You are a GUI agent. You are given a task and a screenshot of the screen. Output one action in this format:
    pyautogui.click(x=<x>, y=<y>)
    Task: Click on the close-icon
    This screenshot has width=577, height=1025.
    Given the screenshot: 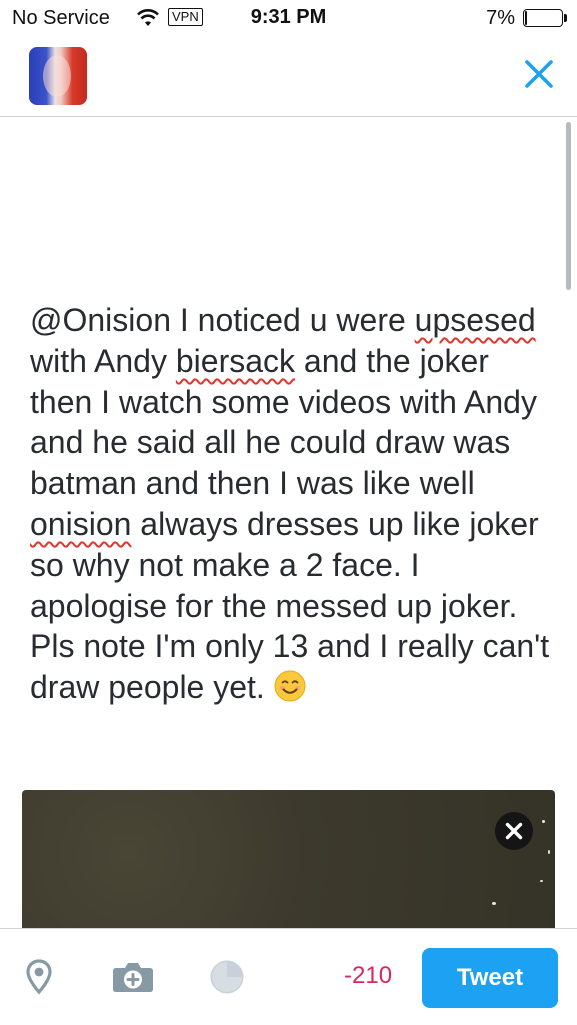 What is the action you would take?
    pyautogui.click(x=539, y=74)
    